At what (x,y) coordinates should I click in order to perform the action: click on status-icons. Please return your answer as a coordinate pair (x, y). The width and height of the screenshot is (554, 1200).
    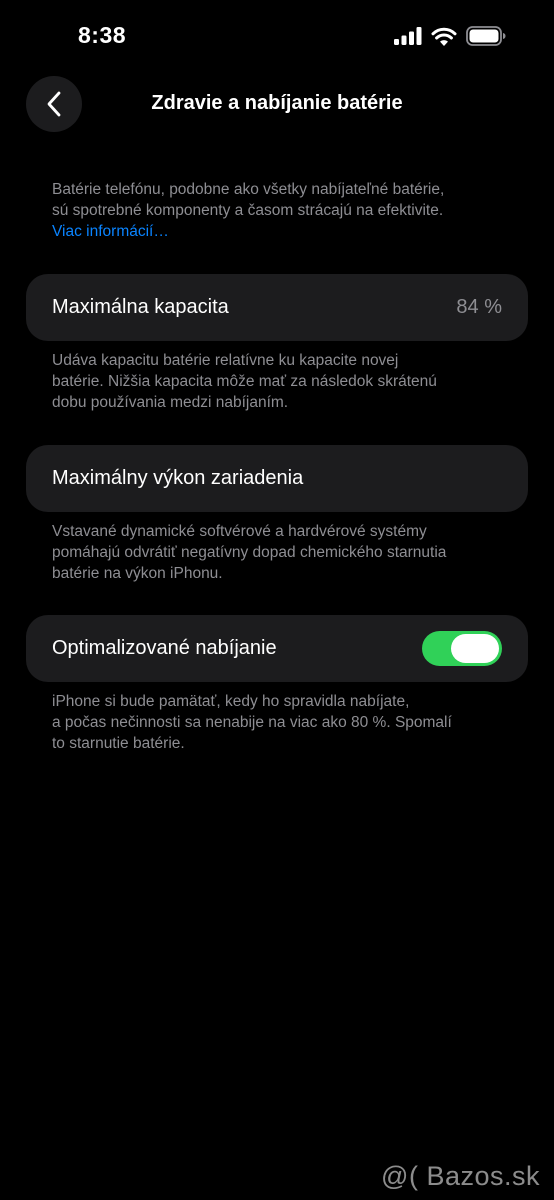
    Looking at the image, I should click on (450, 36).